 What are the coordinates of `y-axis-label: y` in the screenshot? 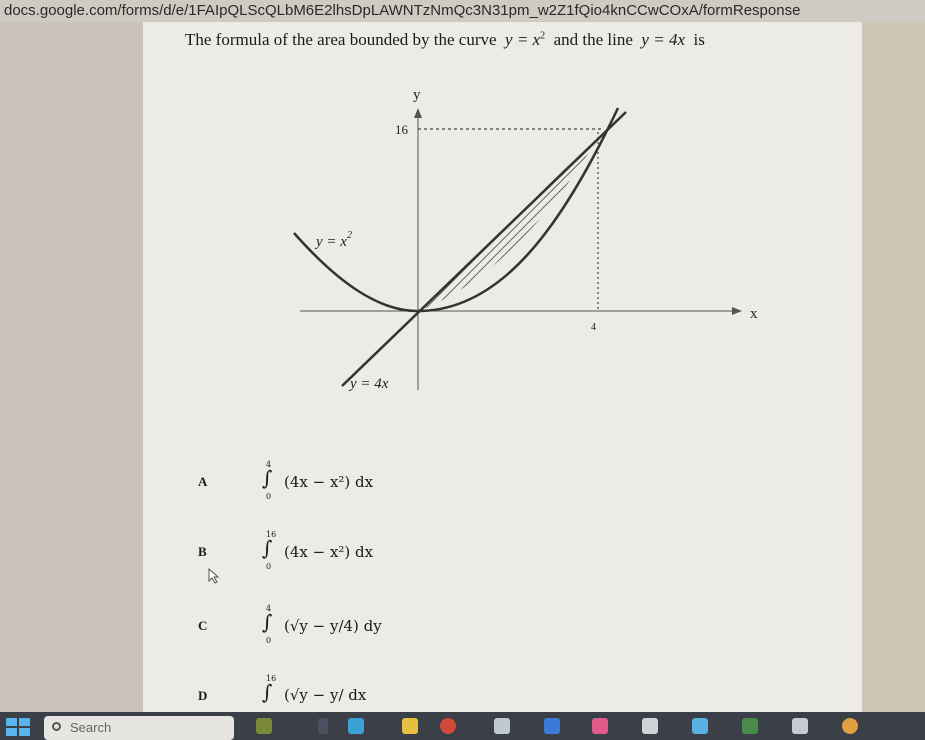 It's located at (417, 95).